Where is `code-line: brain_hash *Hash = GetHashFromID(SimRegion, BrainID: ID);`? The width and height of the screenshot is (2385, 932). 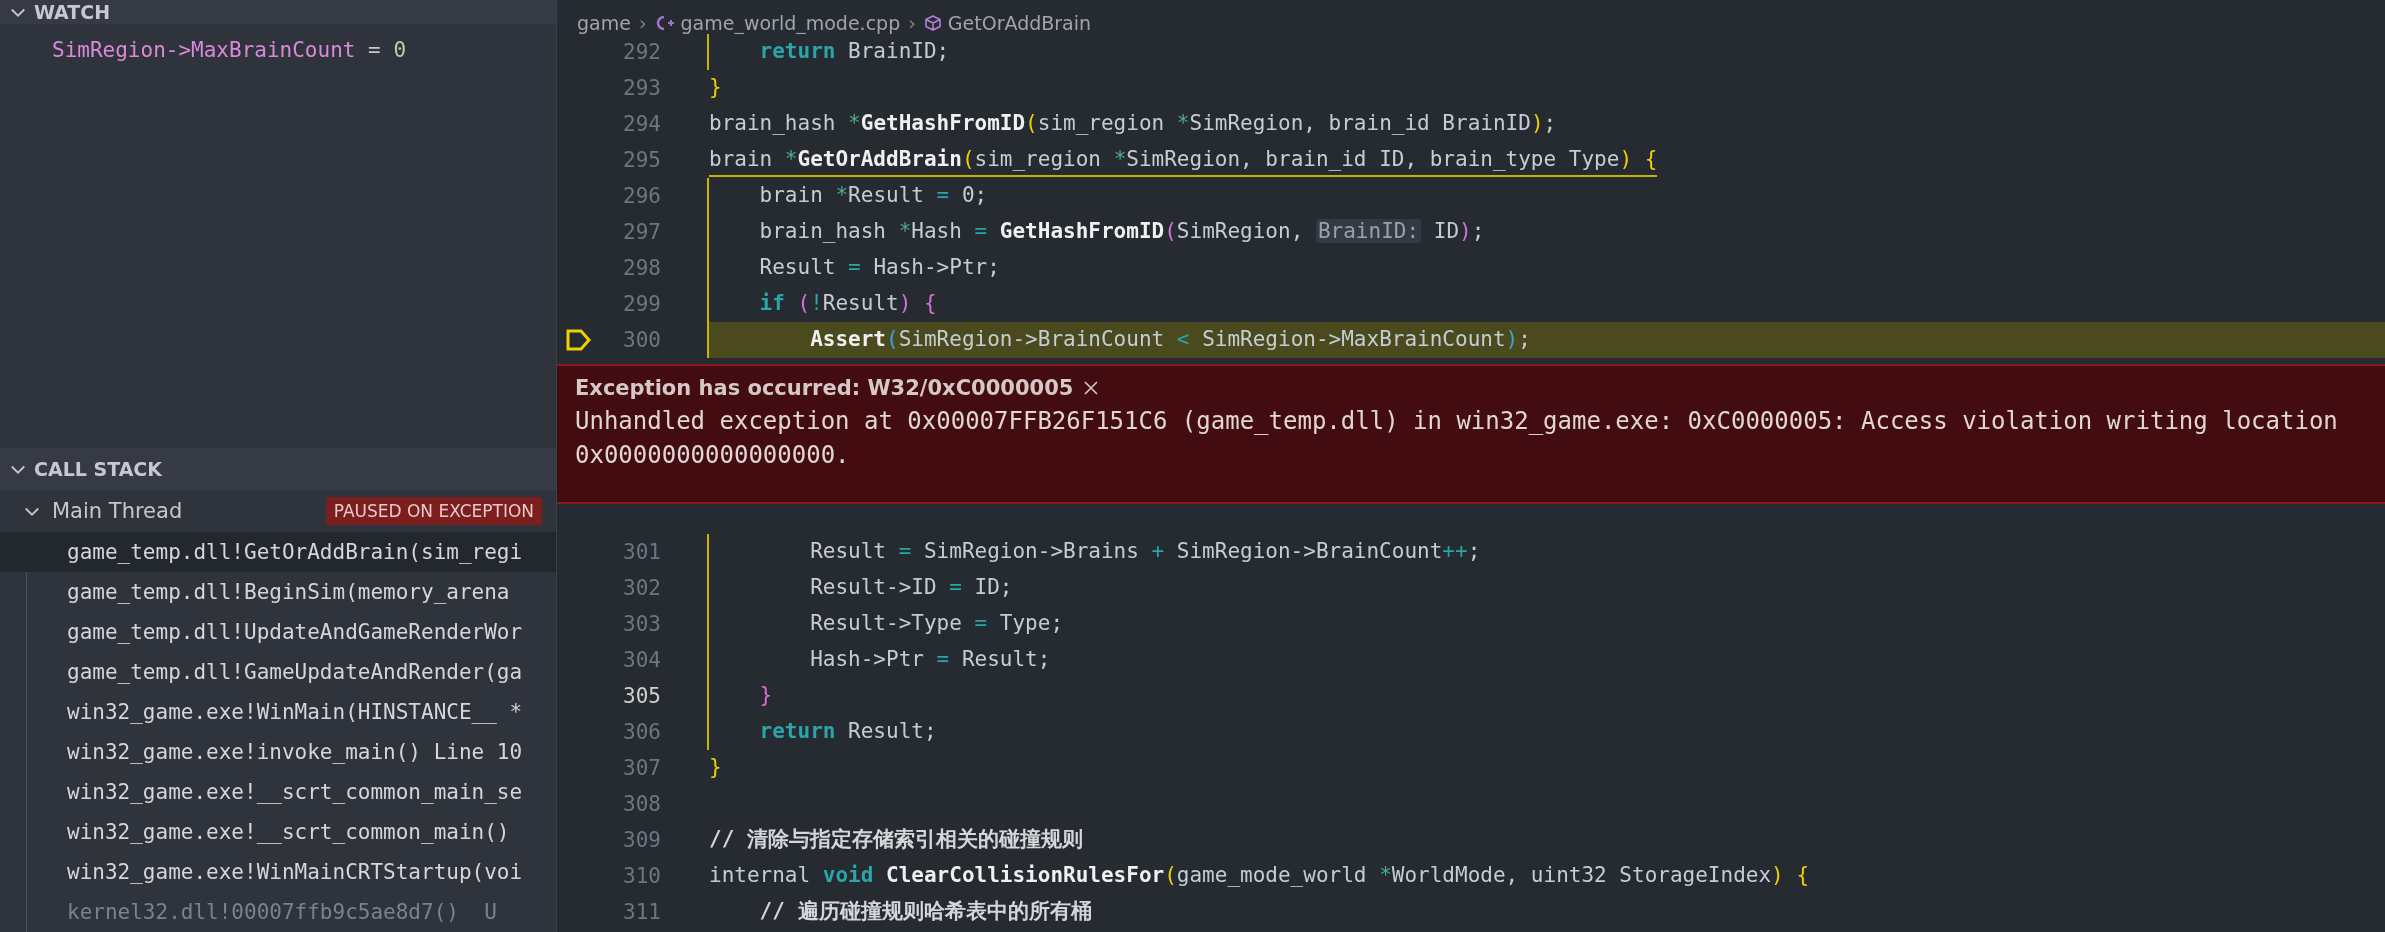 code-line: brain_hash *Hash = GetHashFromID(SimRegion, BrainID: ID); is located at coordinates (1546, 232).